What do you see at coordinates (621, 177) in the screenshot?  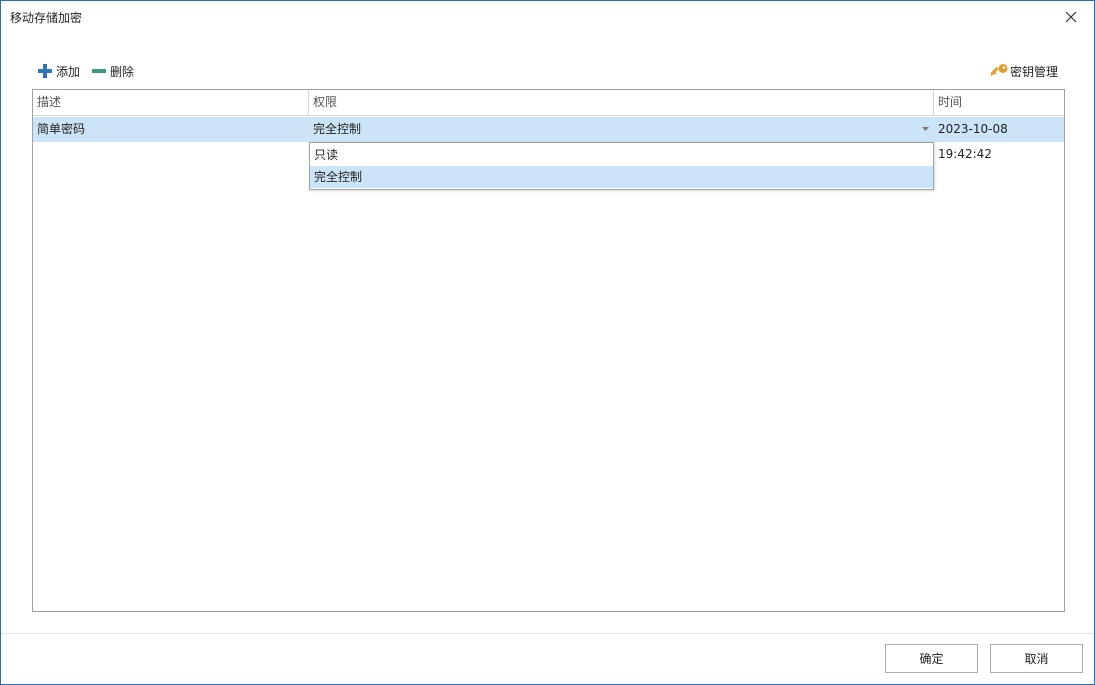 I see `dropdown-option-full-control: 完全控制` at bounding box center [621, 177].